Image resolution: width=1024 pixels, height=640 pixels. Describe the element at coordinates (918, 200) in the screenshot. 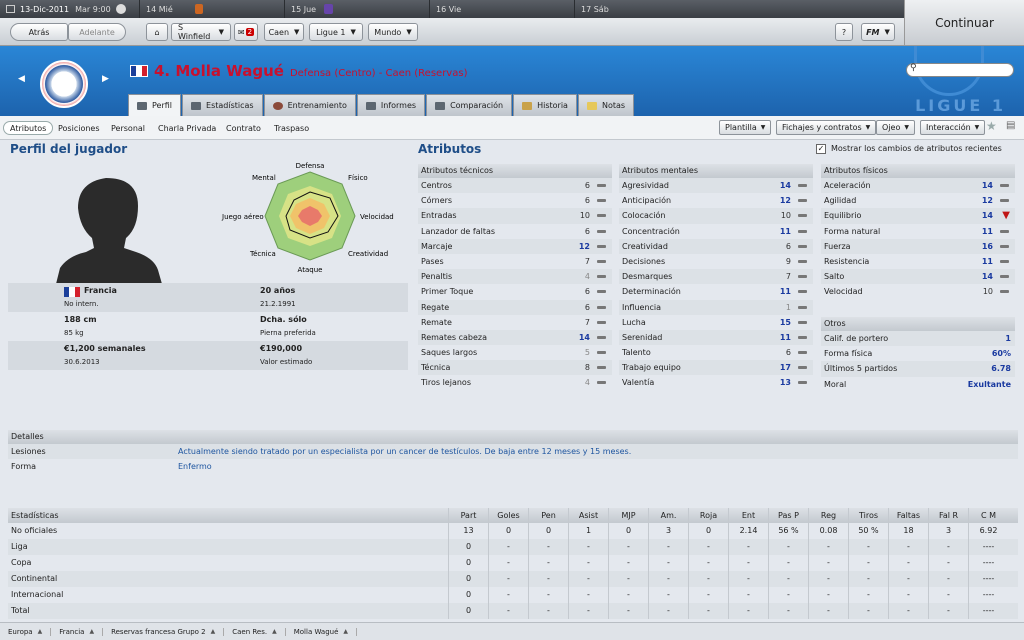

I see `attribute-row: Agilidad 12` at that location.